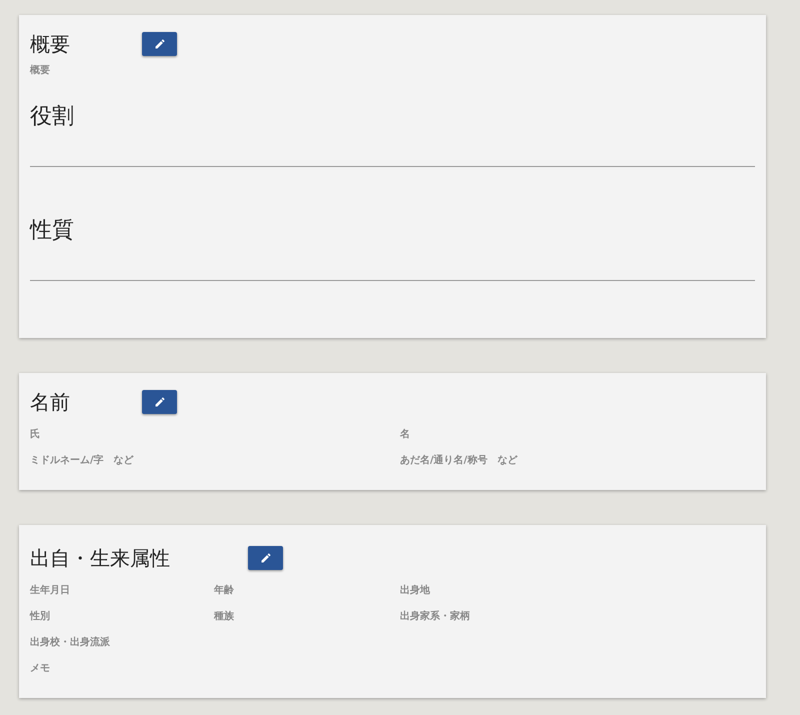 The image size is (800, 715). I want to click on field-label: メモ, so click(40, 668).